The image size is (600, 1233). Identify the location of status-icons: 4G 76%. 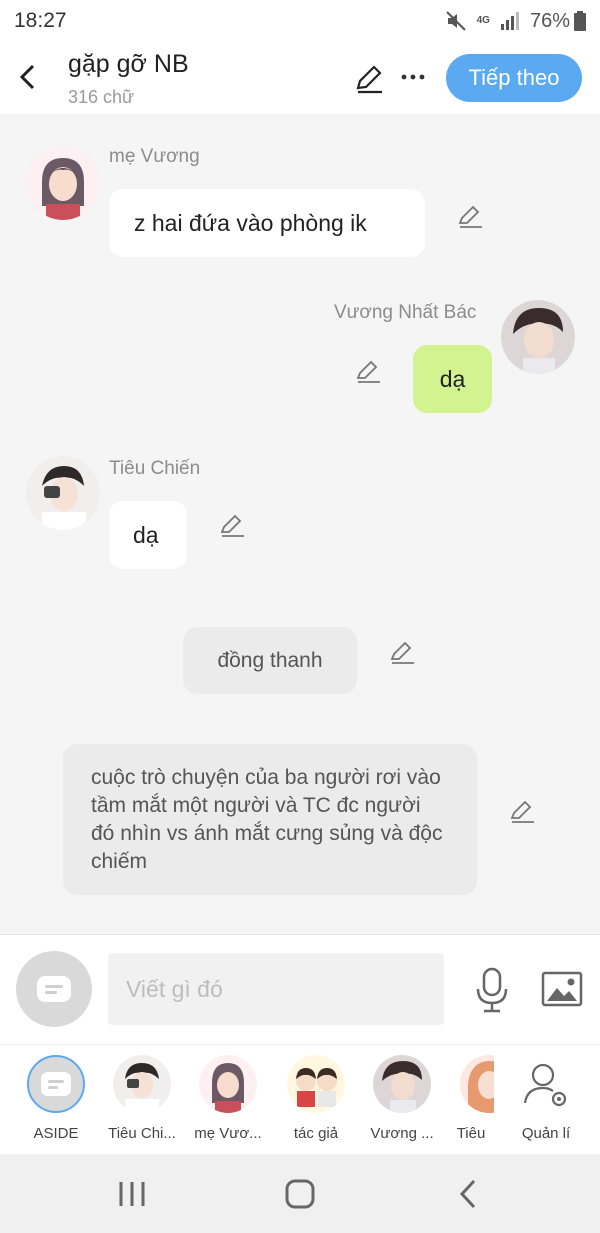
(515, 21).